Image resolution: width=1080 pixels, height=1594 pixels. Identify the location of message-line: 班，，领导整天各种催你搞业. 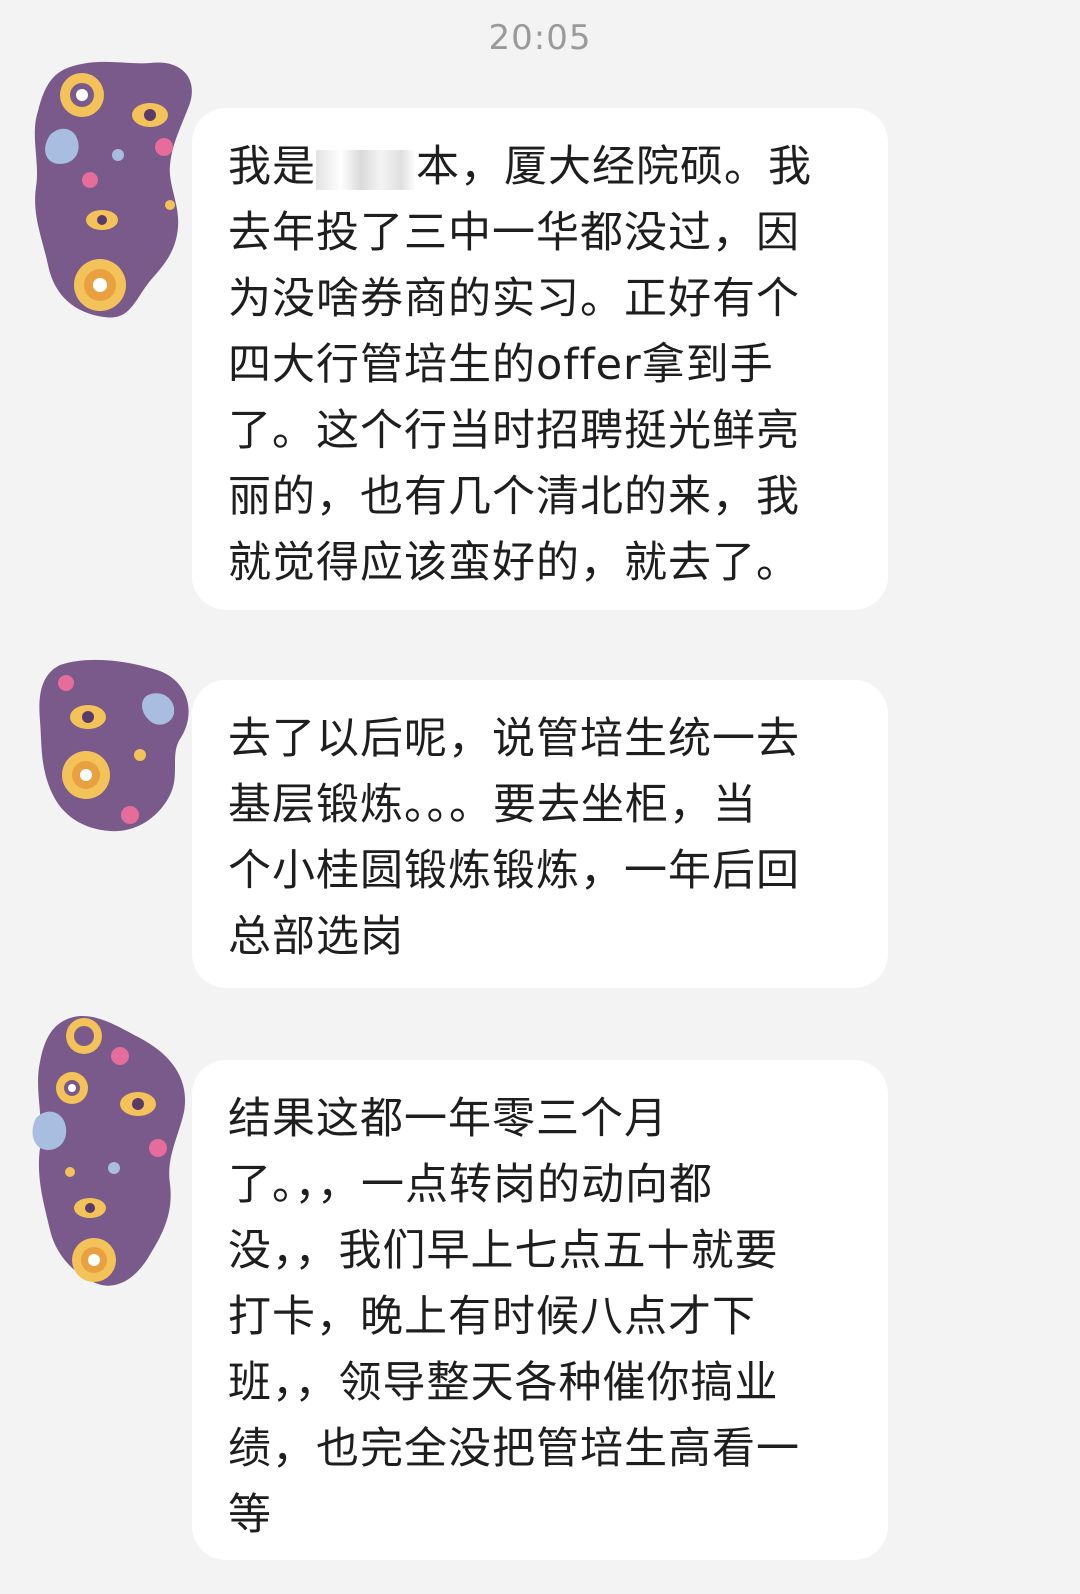
(503, 1383).